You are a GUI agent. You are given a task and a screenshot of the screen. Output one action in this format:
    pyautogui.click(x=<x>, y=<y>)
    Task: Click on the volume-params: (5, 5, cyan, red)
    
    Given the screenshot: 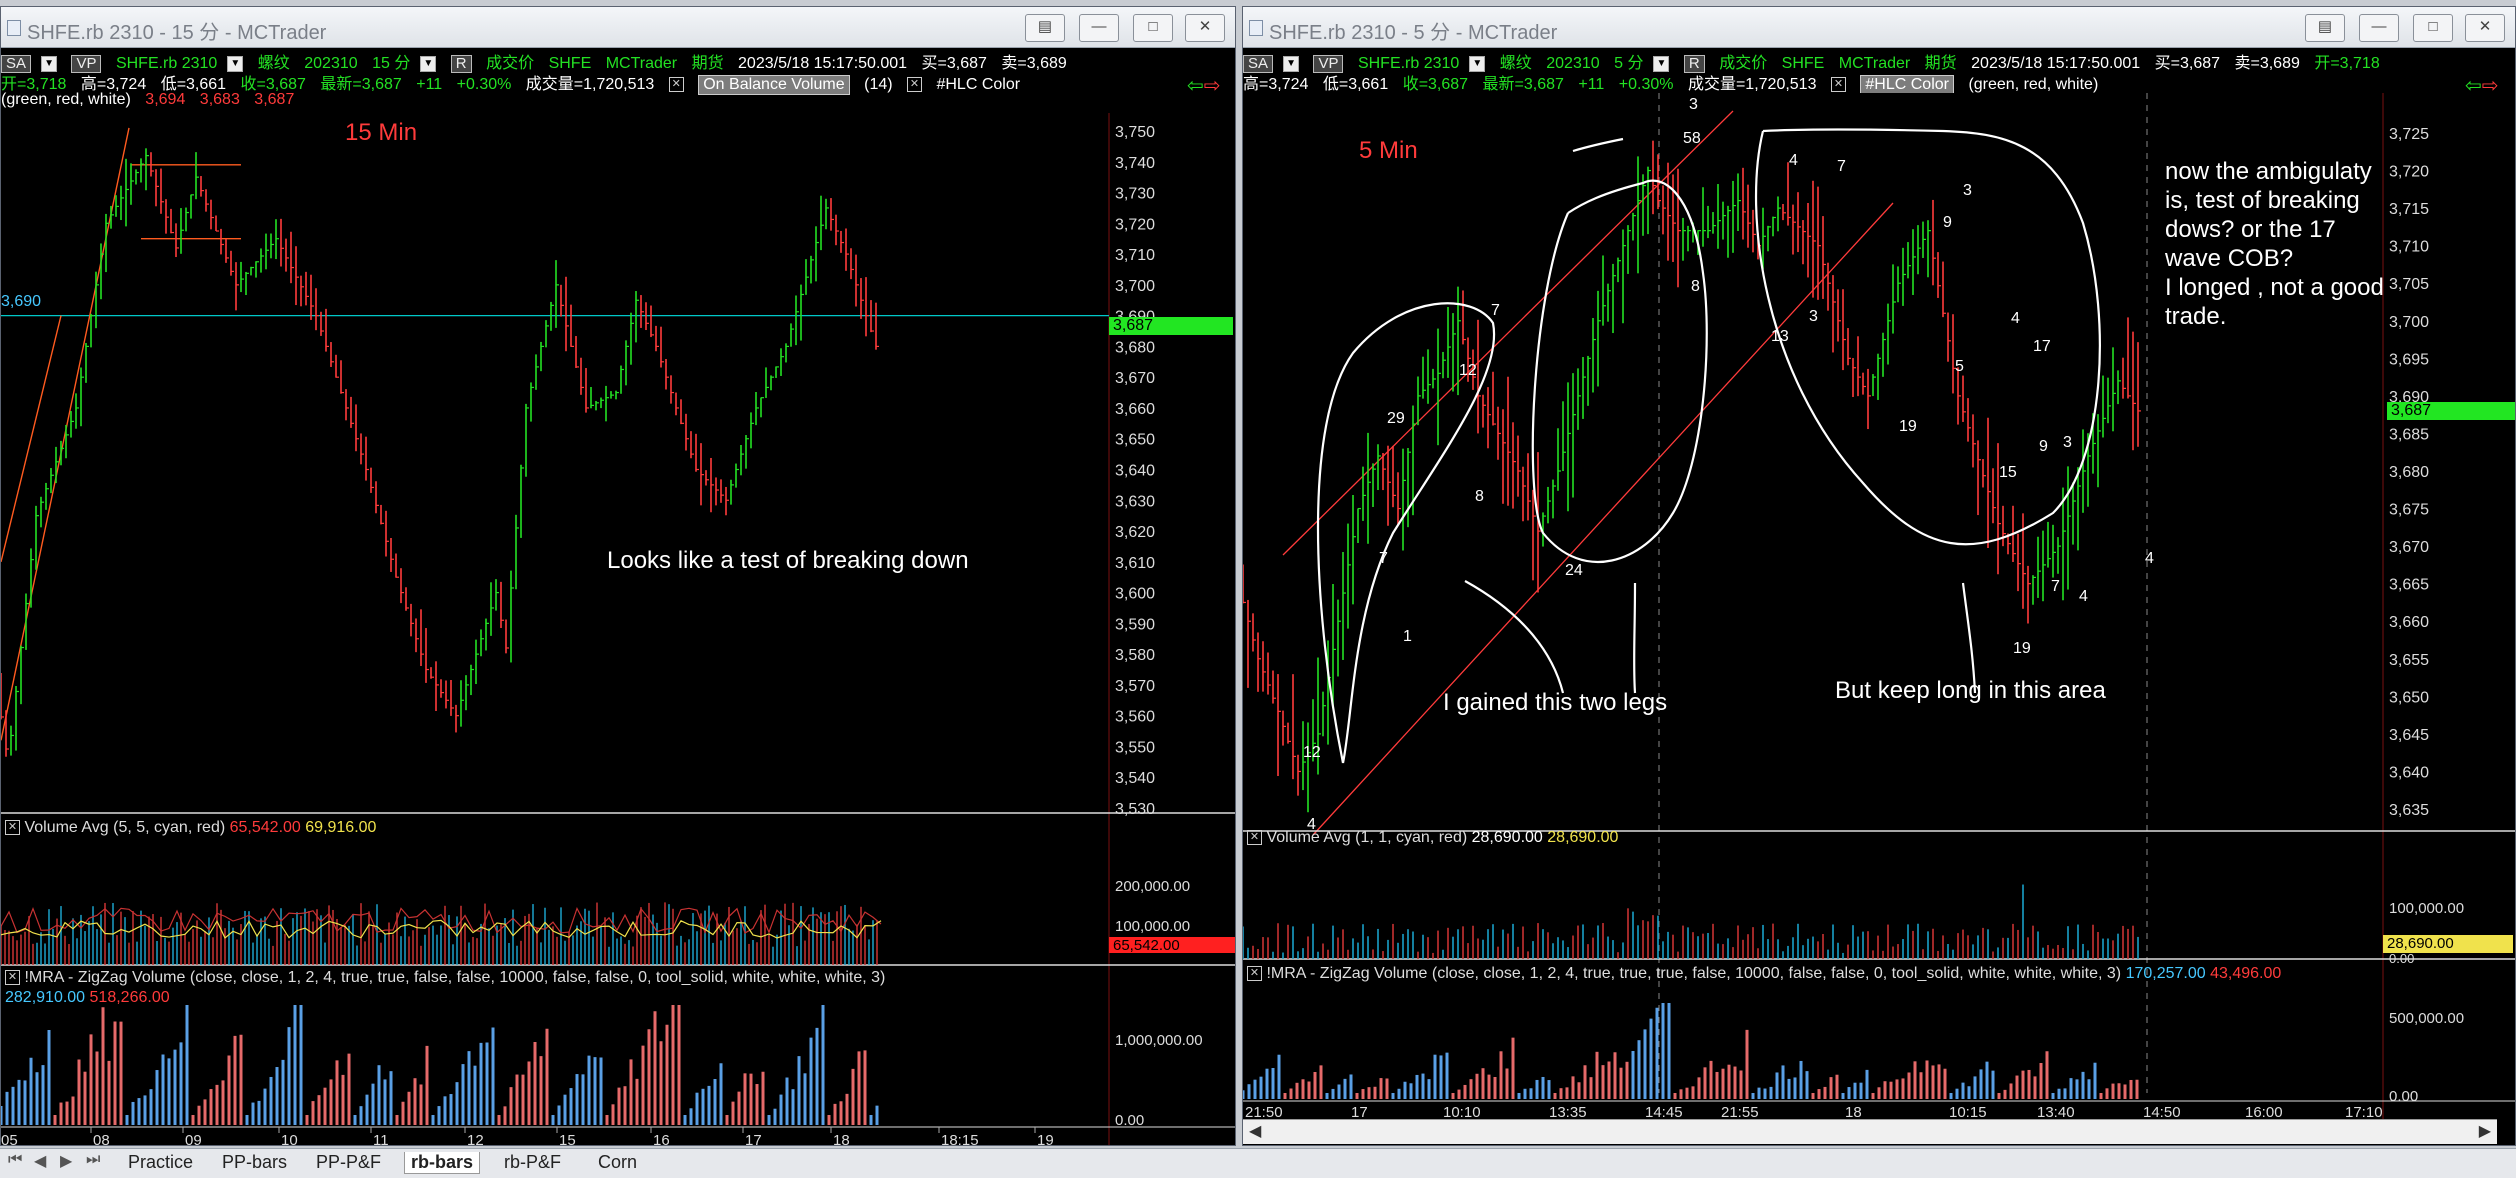 What is the action you would take?
    pyautogui.click(x=169, y=827)
    